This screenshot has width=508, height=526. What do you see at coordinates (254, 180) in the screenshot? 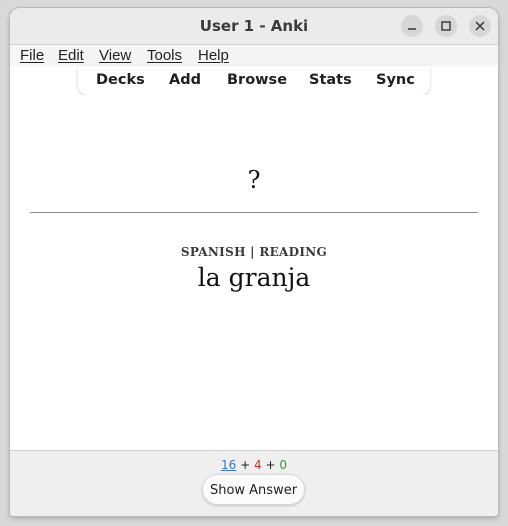
I see `card-question: ?` at bounding box center [254, 180].